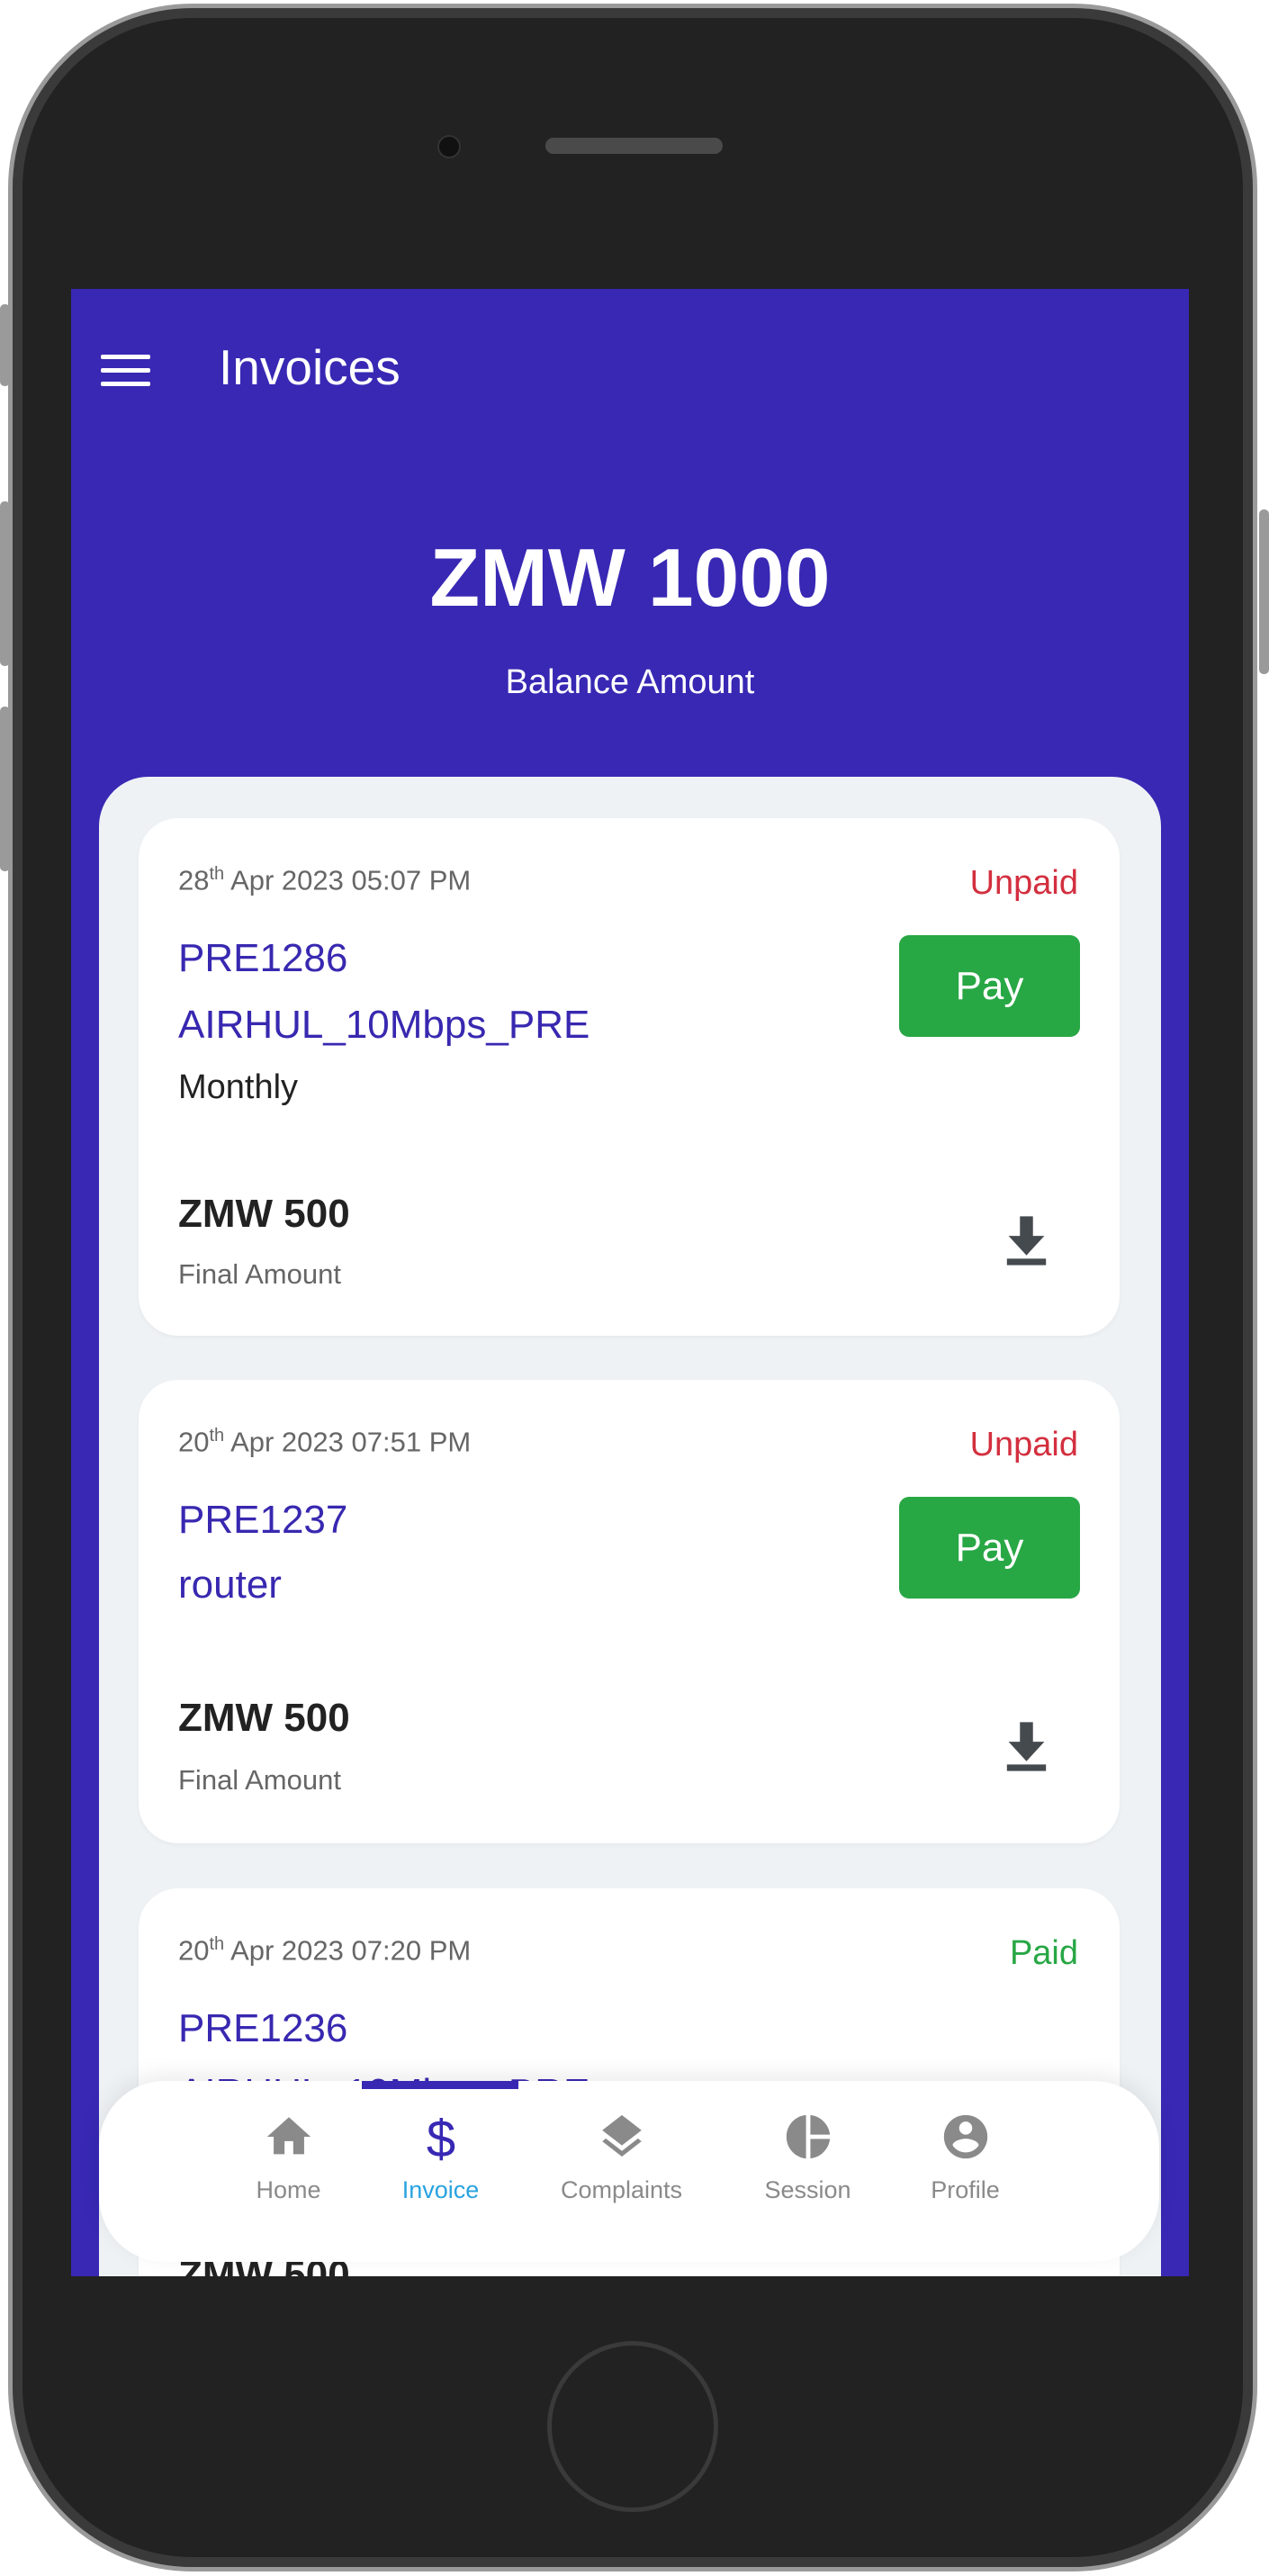  I want to click on nav-label: Invoice, so click(440, 2189).